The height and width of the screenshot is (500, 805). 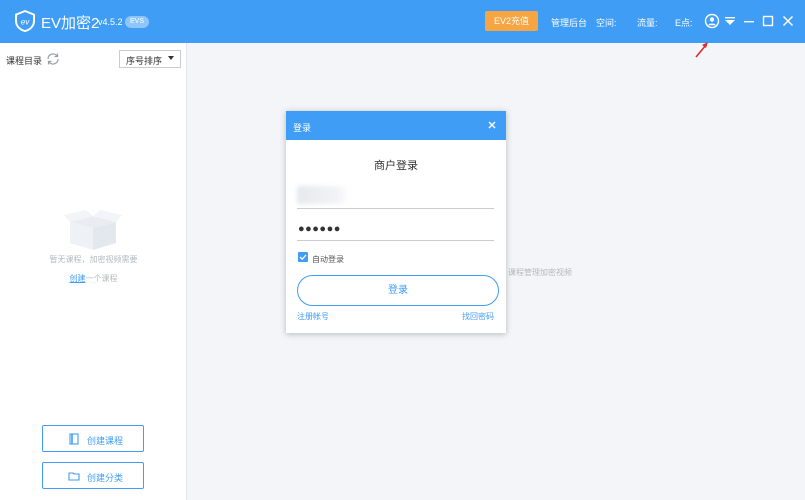 I want to click on minimize-icon, so click(x=749, y=21).